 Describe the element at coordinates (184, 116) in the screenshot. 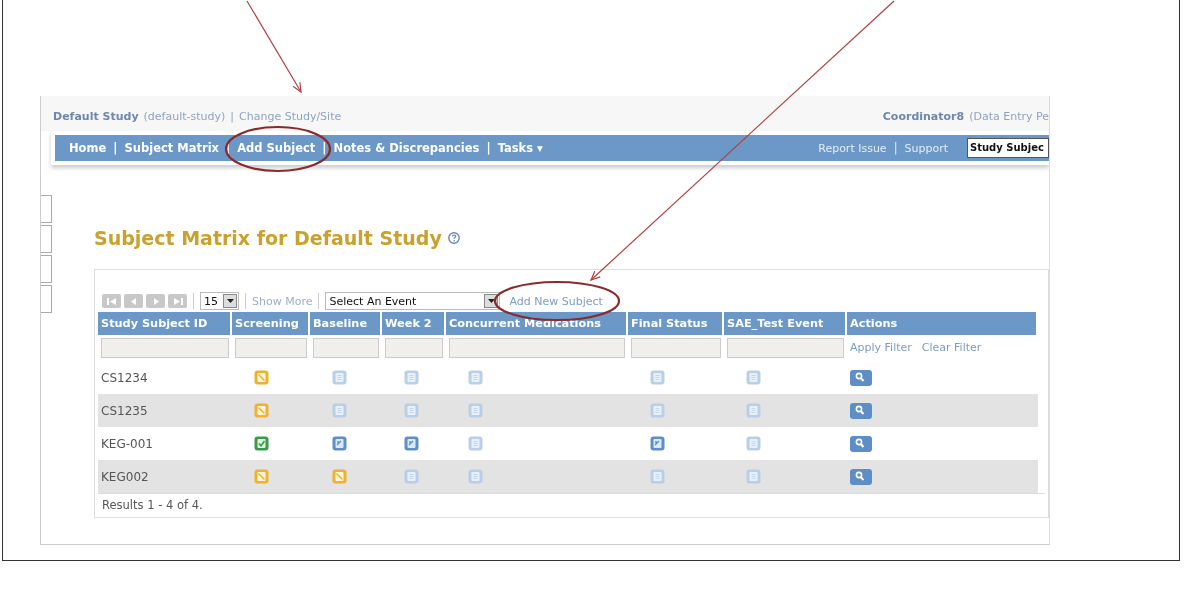

I see `study-id: (default-study)` at that location.